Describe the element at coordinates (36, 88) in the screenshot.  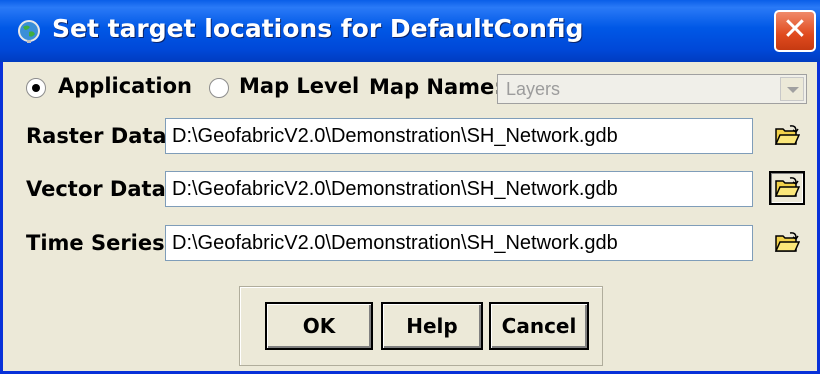
I see `application-radio` at that location.